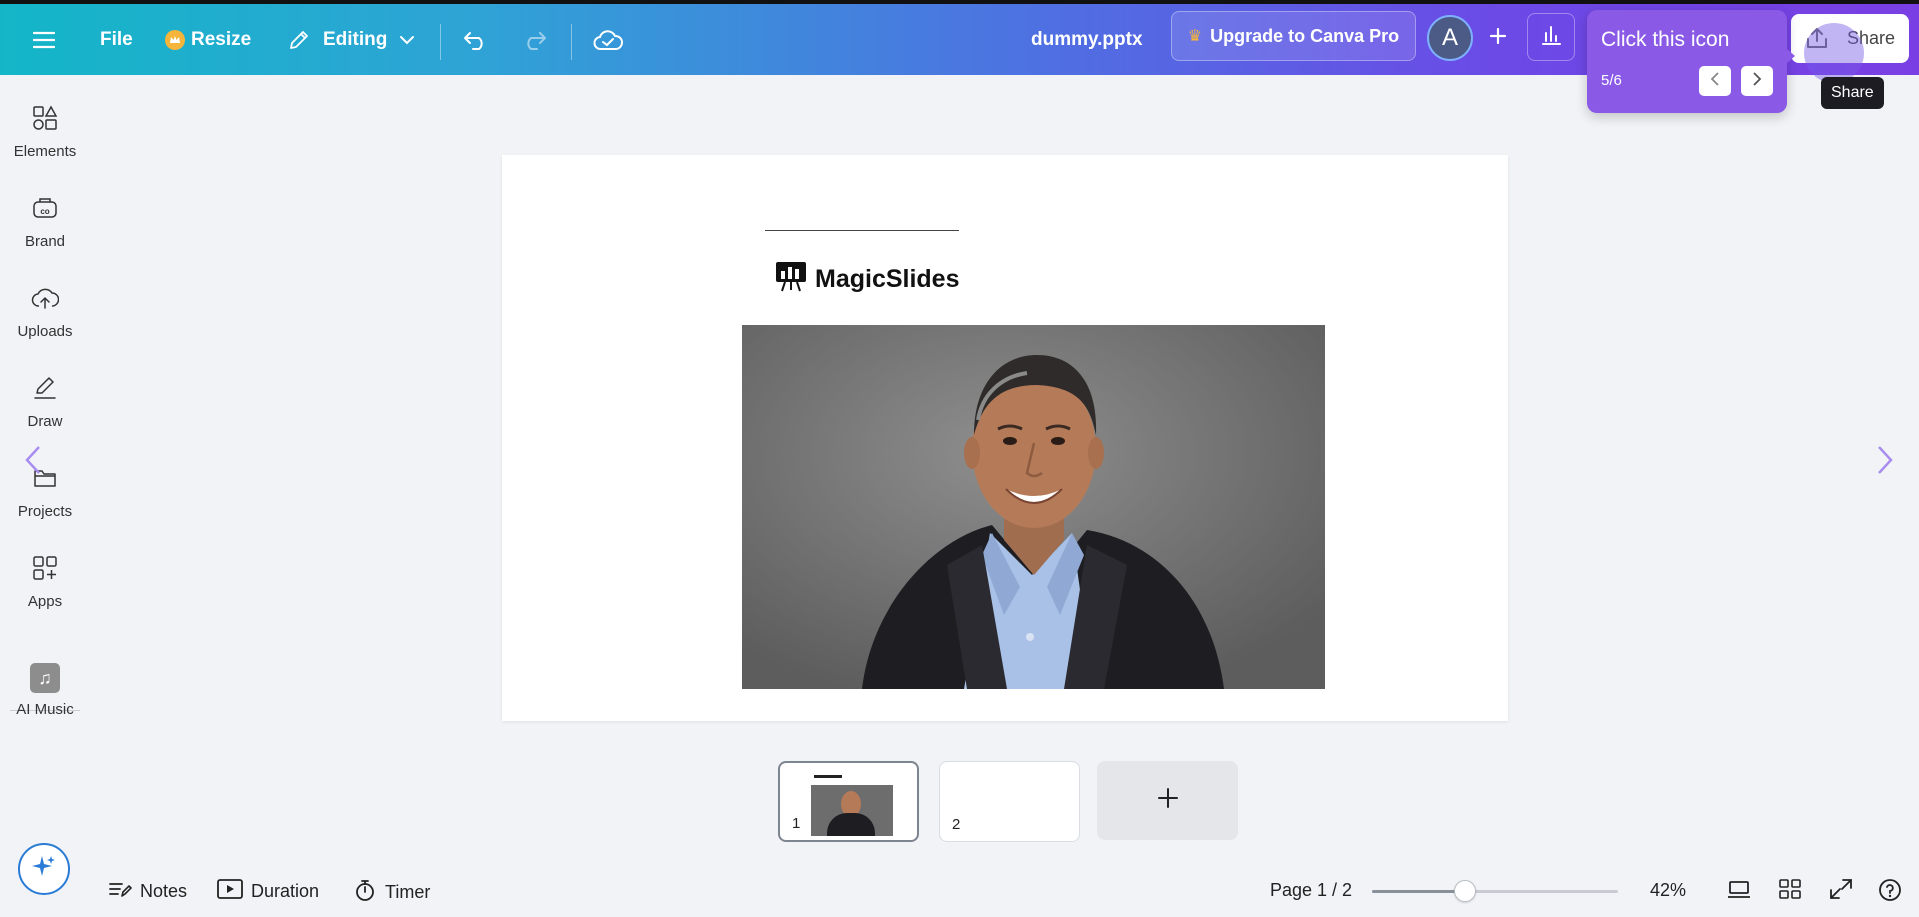  I want to click on undo-icon, so click(476, 39).